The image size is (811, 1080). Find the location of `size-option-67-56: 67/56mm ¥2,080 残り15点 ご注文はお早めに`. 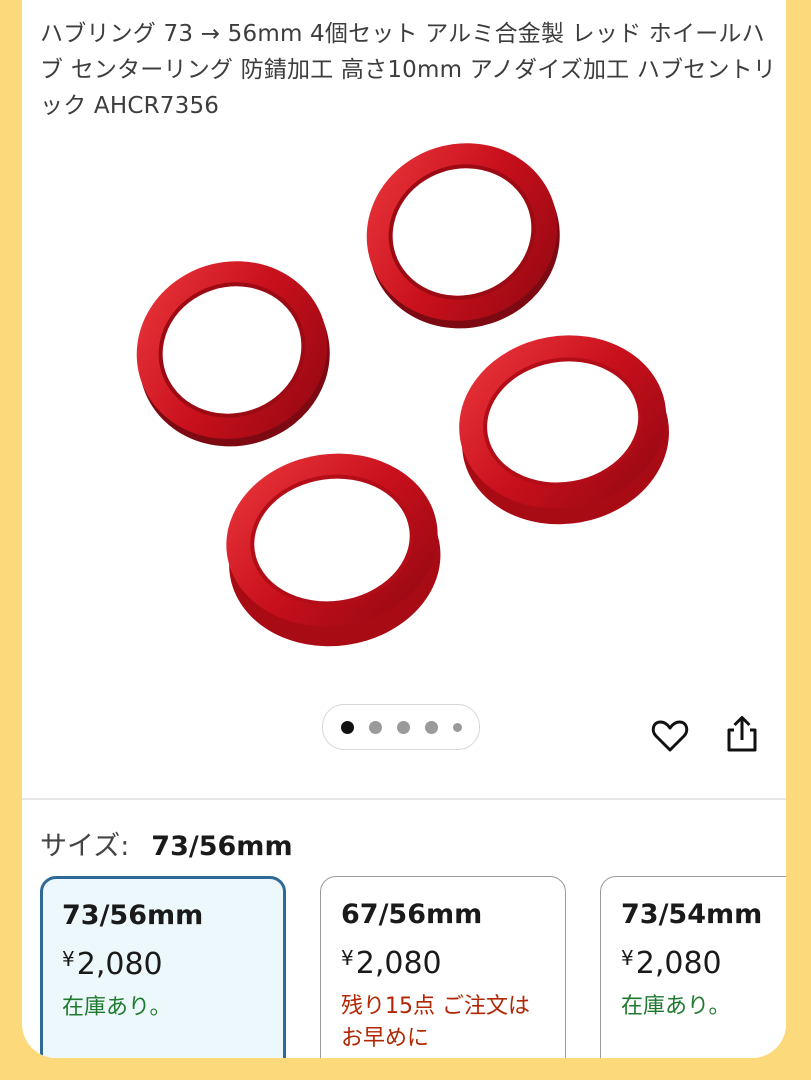

size-option-67-56: 67/56mm ¥2,080 残り15点 ご注文はお早めに is located at coordinates (443, 967).